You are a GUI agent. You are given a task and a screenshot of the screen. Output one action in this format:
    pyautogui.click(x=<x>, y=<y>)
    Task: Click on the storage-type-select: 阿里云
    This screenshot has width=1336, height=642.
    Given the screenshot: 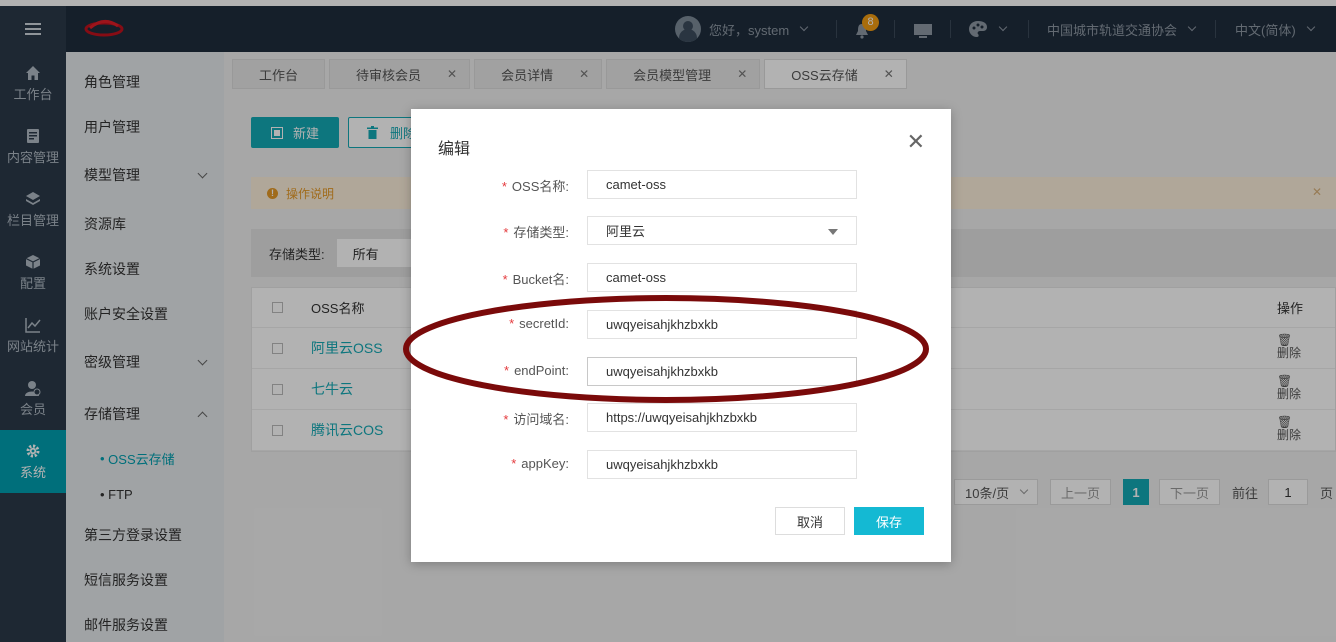 What is the action you would take?
    pyautogui.click(x=722, y=230)
    